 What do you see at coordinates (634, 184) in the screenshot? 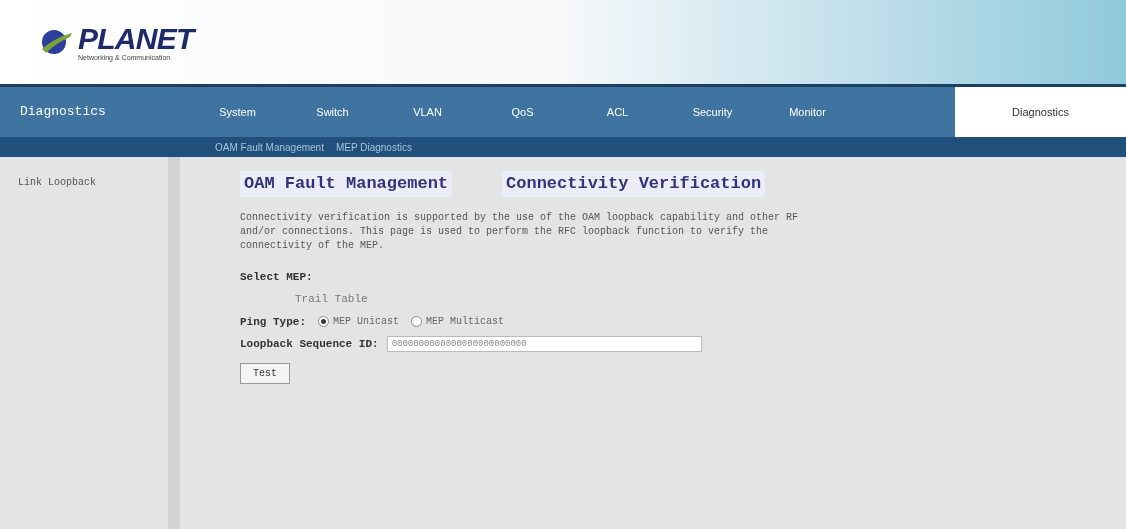
I see `page-subtitle: Connectivity Verification` at bounding box center [634, 184].